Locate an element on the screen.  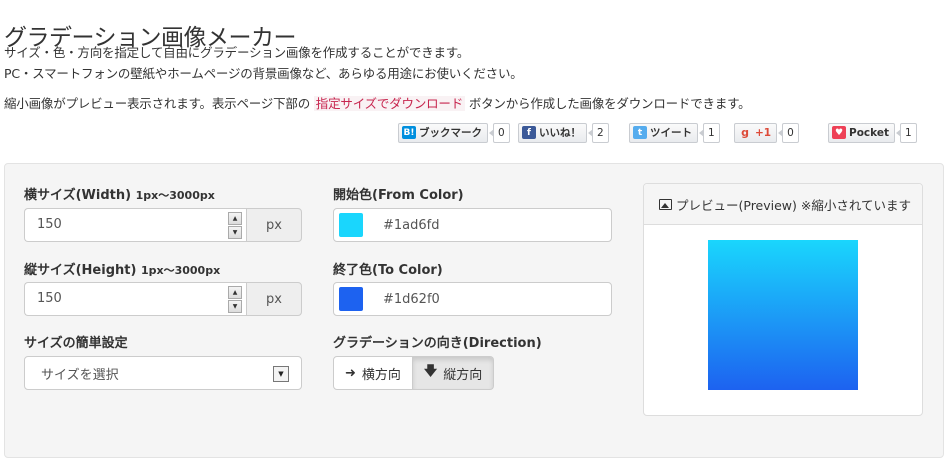
from-color-value: #1ad6fd is located at coordinates (411, 225).